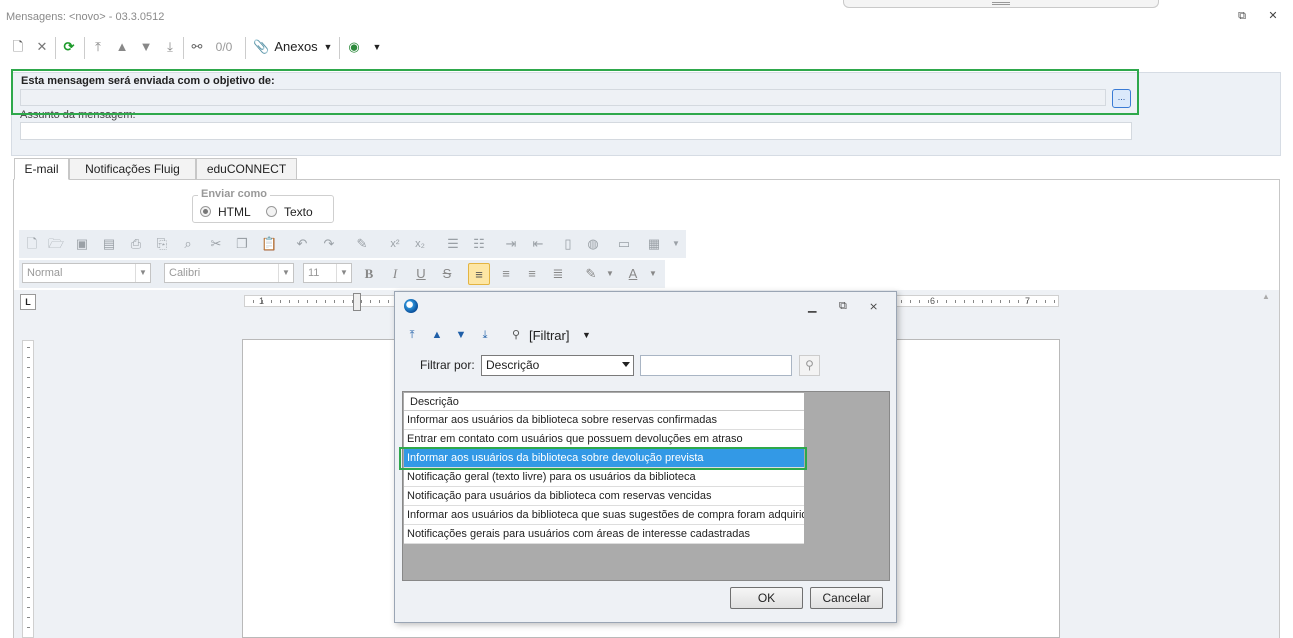  Describe the element at coordinates (42, 47) in the screenshot. I see `delete-icon: ✕` at that location.